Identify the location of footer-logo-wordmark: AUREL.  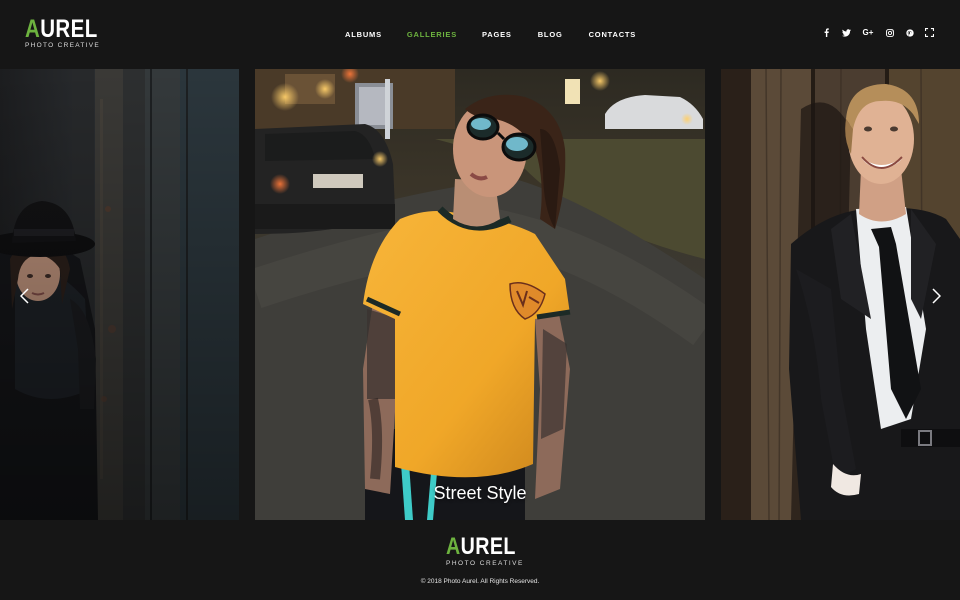
(481, 546).